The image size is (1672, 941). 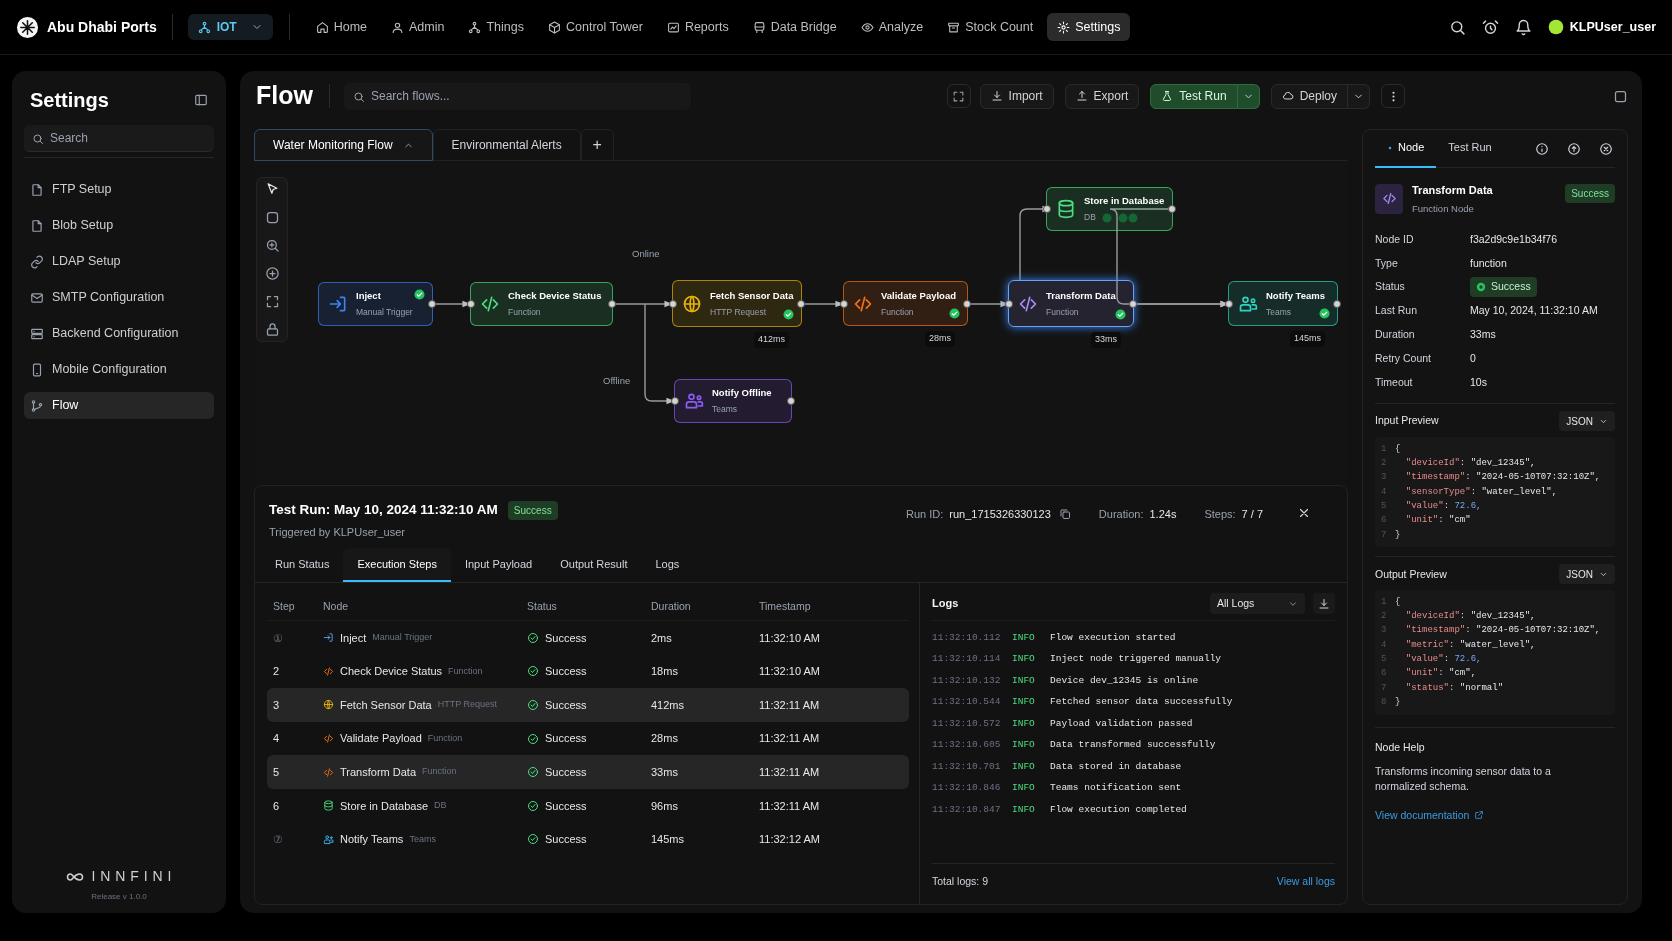 What do you see at coordinates (1457, 27) in the screenshot?
I see `search-icon` at bounding box center [1457, 27].